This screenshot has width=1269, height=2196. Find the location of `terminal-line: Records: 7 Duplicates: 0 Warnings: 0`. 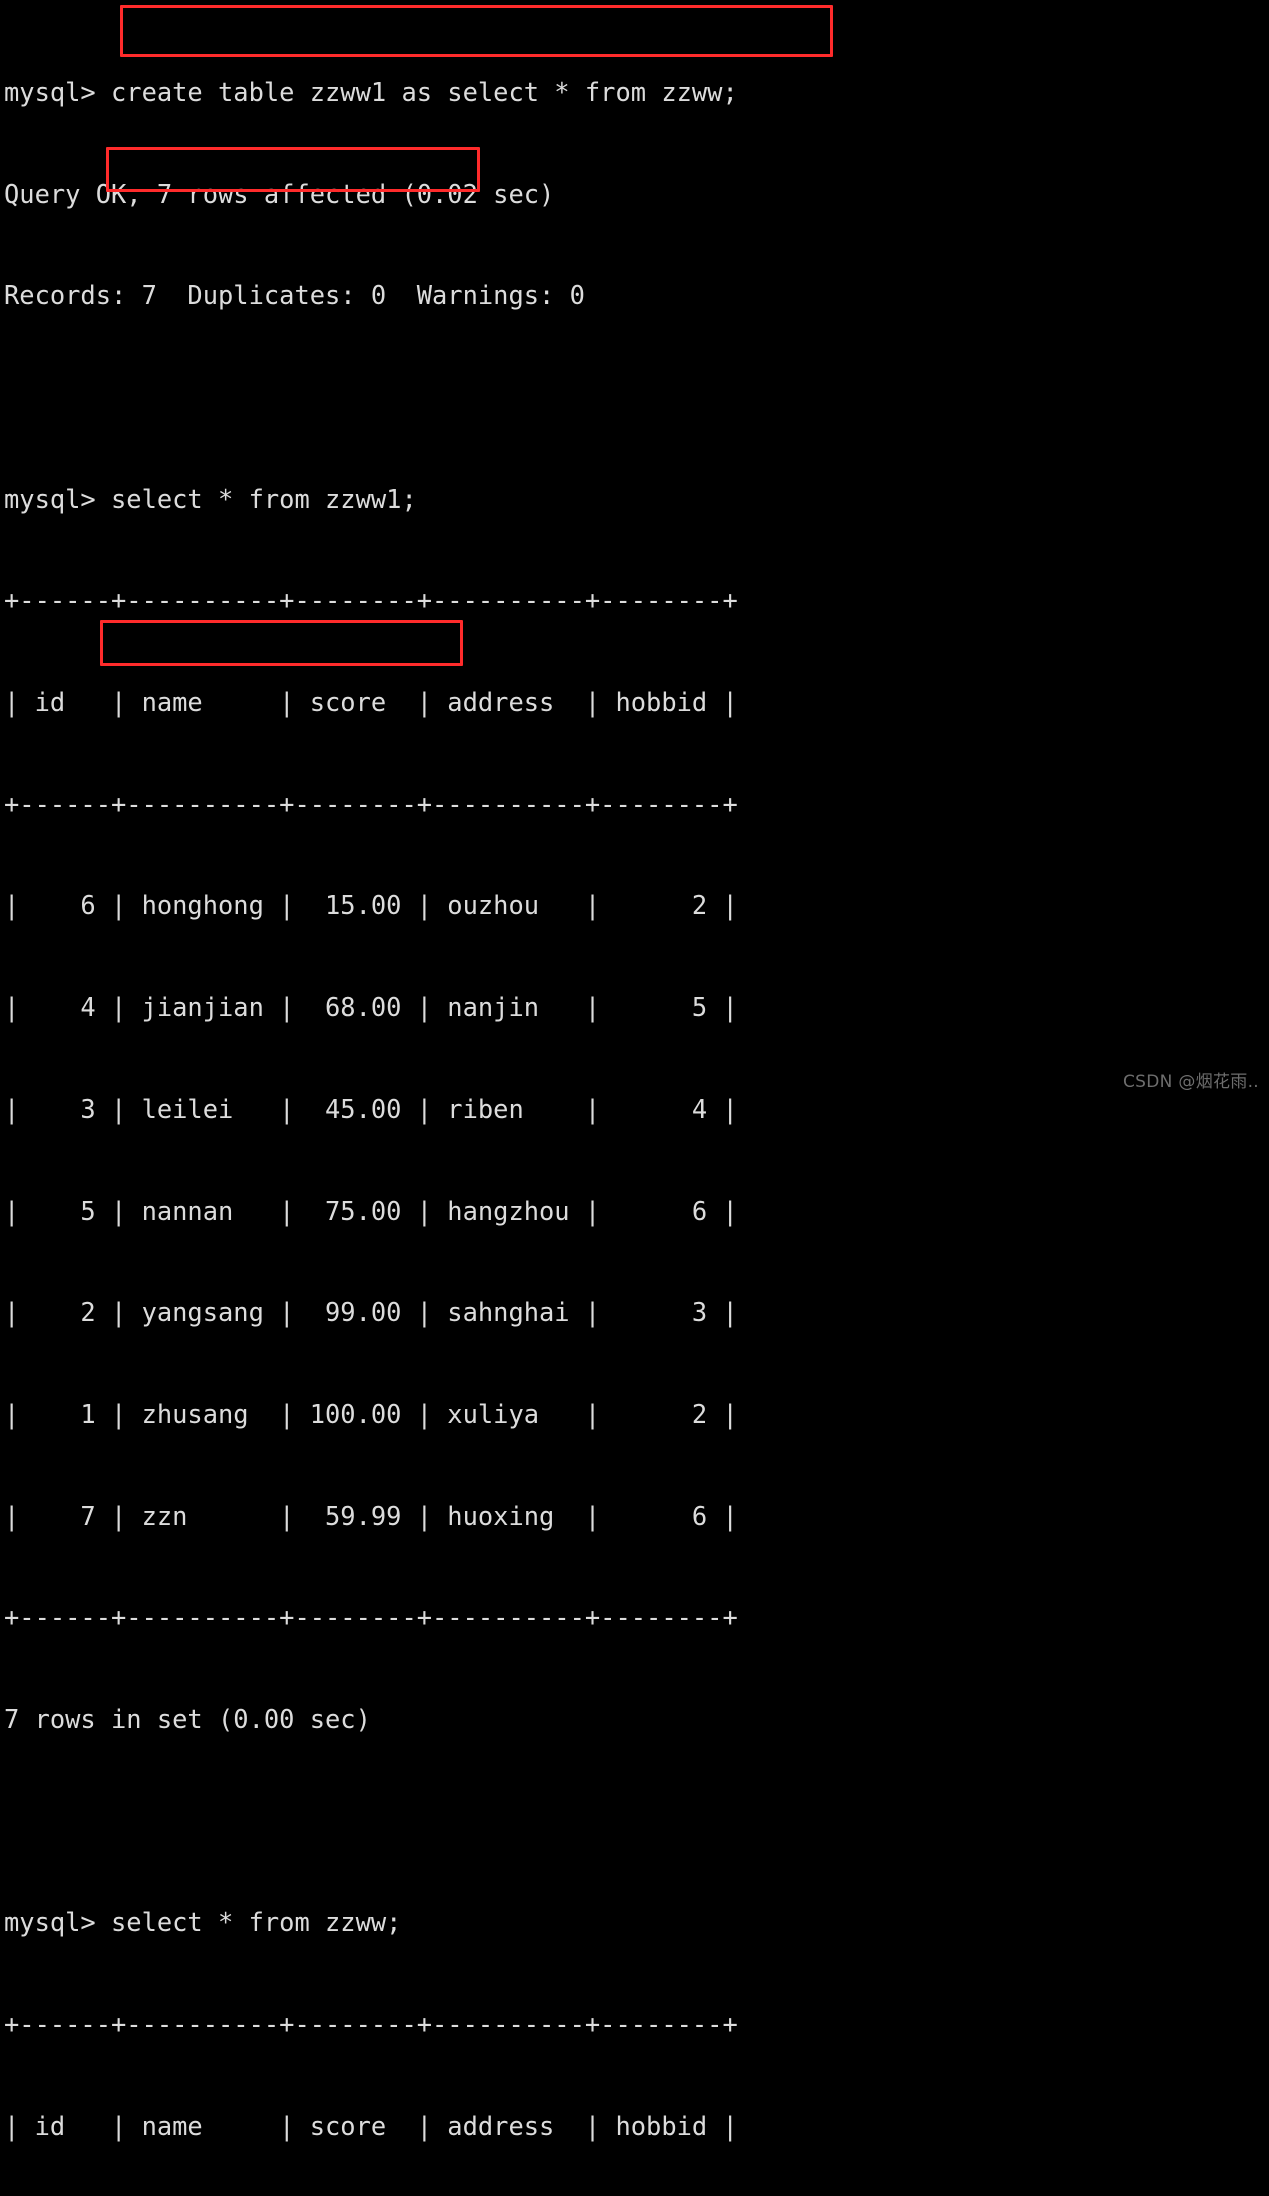

terminal-line: Records: 7 Duplicates: 0 Warnings: 0 is located at coordinates (294, 295).